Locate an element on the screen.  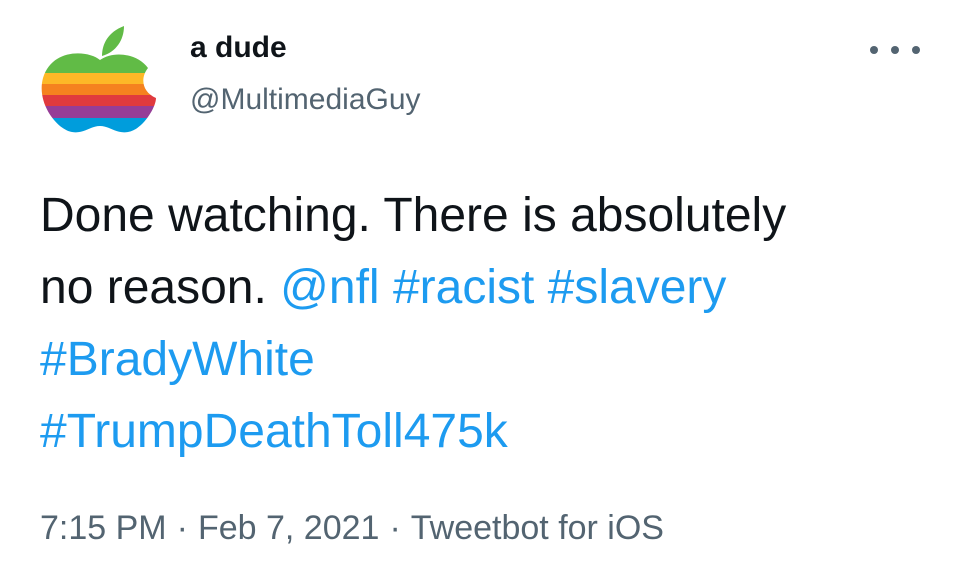
apple-leaf-icon is located at coordinates (113, 41).